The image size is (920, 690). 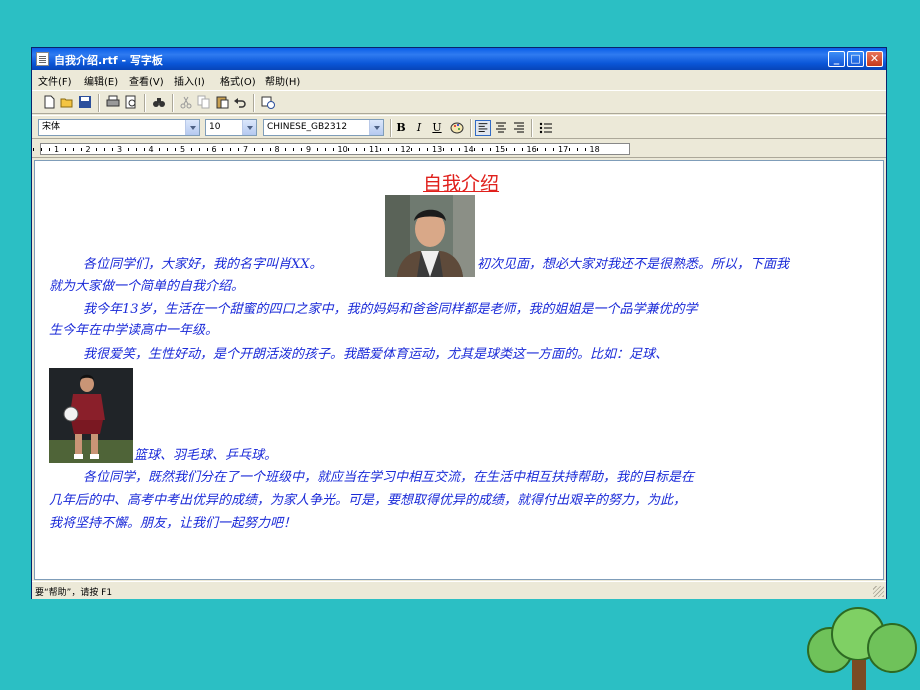 What do you see at coordinates (67, 102) in the screenshot?
I see `open-folder-icon` at bounding box center [67, 102].